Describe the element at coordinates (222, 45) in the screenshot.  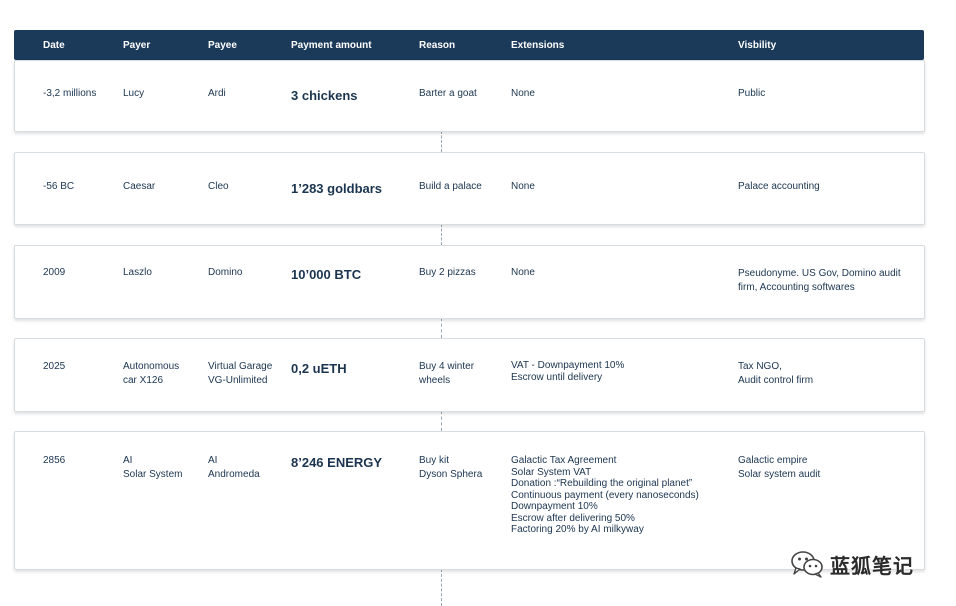
I see `header-payee: Payee` at that location.